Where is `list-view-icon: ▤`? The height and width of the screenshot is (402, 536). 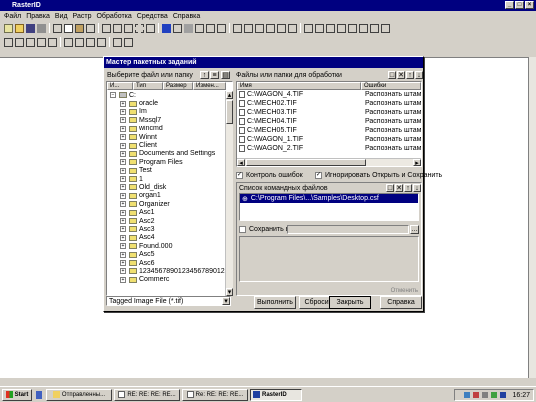 list-view-icon: ▤ is located at coordinates (225, 75).